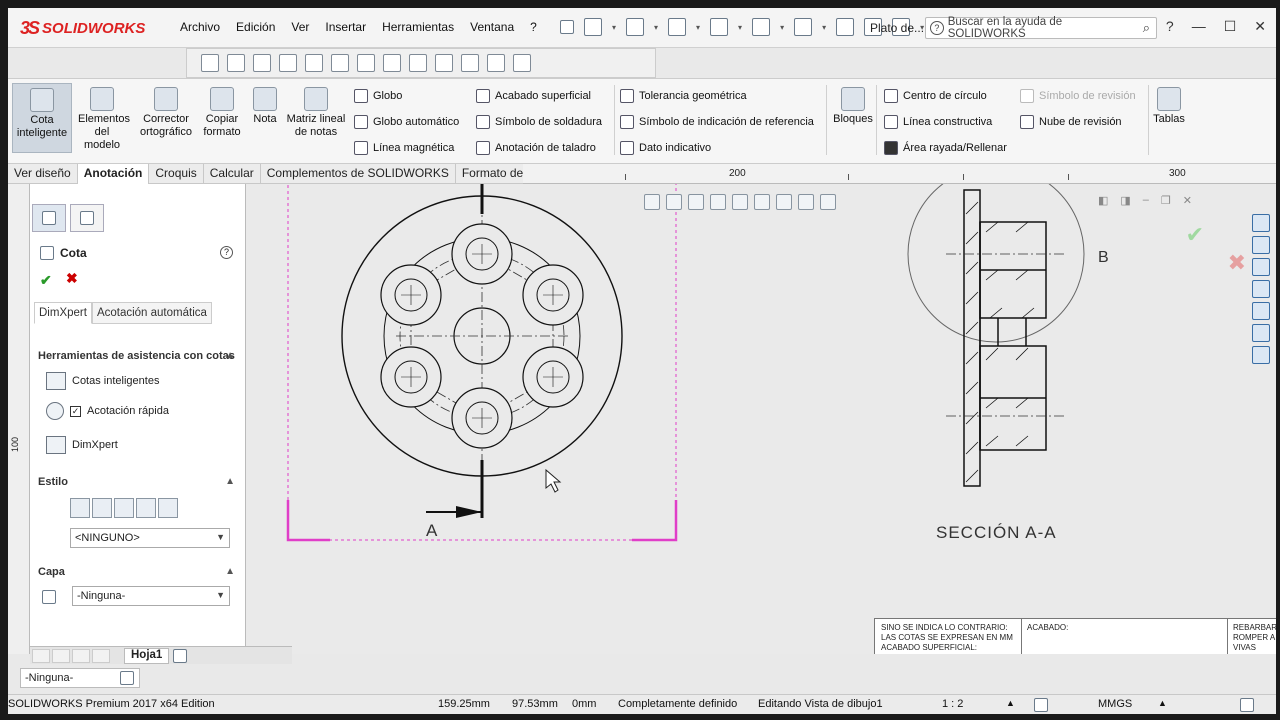  Describe the element at coordinates (300, 27) in the screenshot. I see `menu-ver: Ver` at that location.